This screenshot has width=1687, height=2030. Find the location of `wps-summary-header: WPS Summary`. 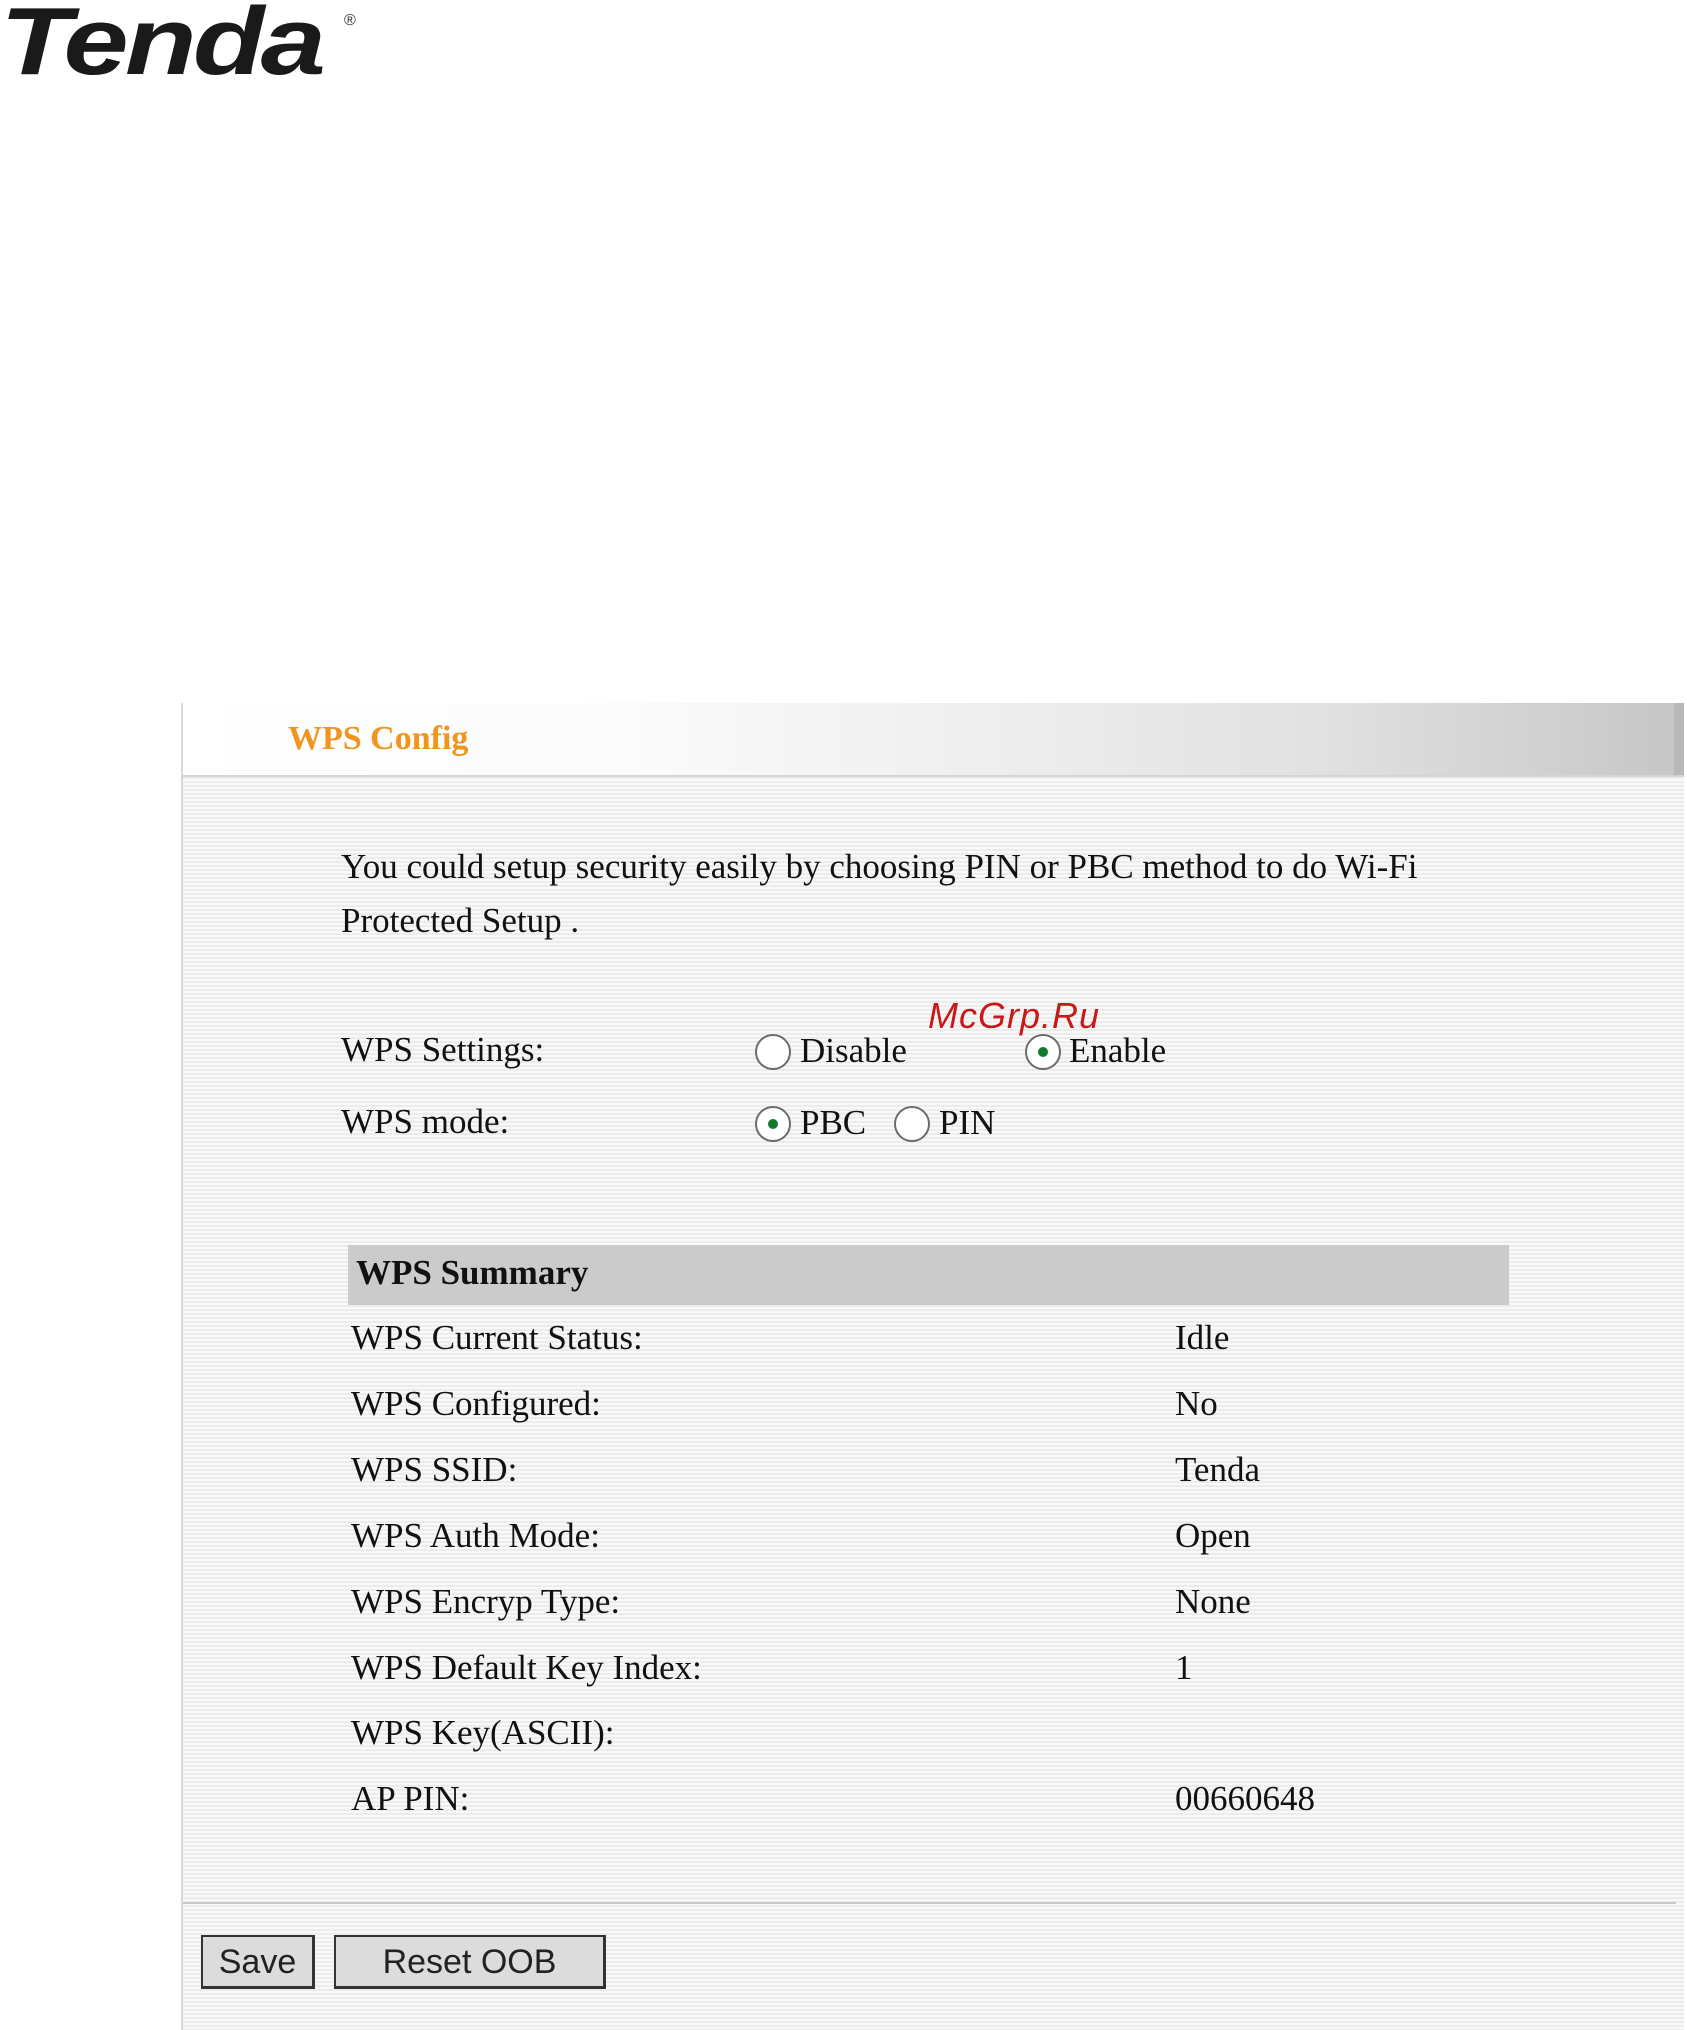

wps-summary-header: WPS Summary is located at coordinates (928, 1275).